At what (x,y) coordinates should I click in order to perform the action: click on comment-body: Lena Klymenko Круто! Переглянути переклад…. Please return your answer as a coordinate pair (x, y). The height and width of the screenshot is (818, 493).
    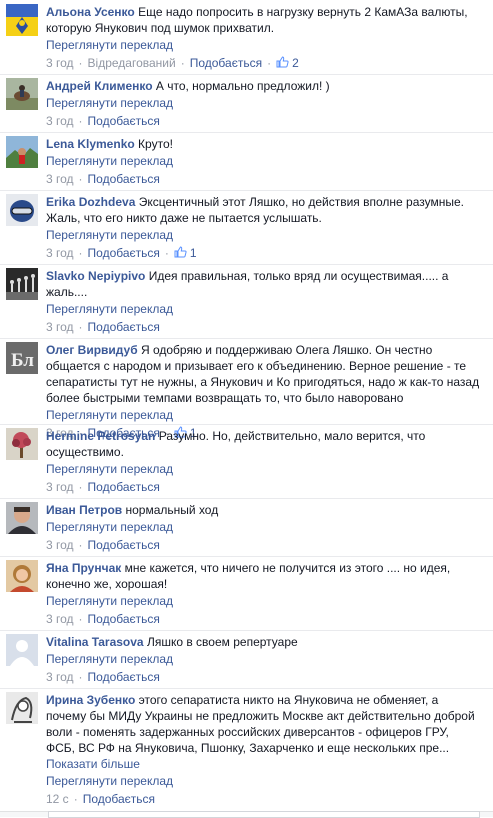
    Looking at the image, I should click on (263, 162).